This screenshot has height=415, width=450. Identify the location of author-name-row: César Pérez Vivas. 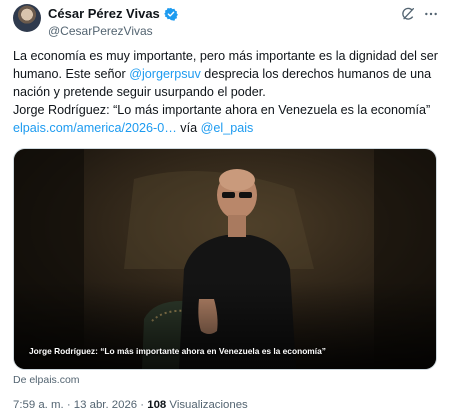
(113, 13).